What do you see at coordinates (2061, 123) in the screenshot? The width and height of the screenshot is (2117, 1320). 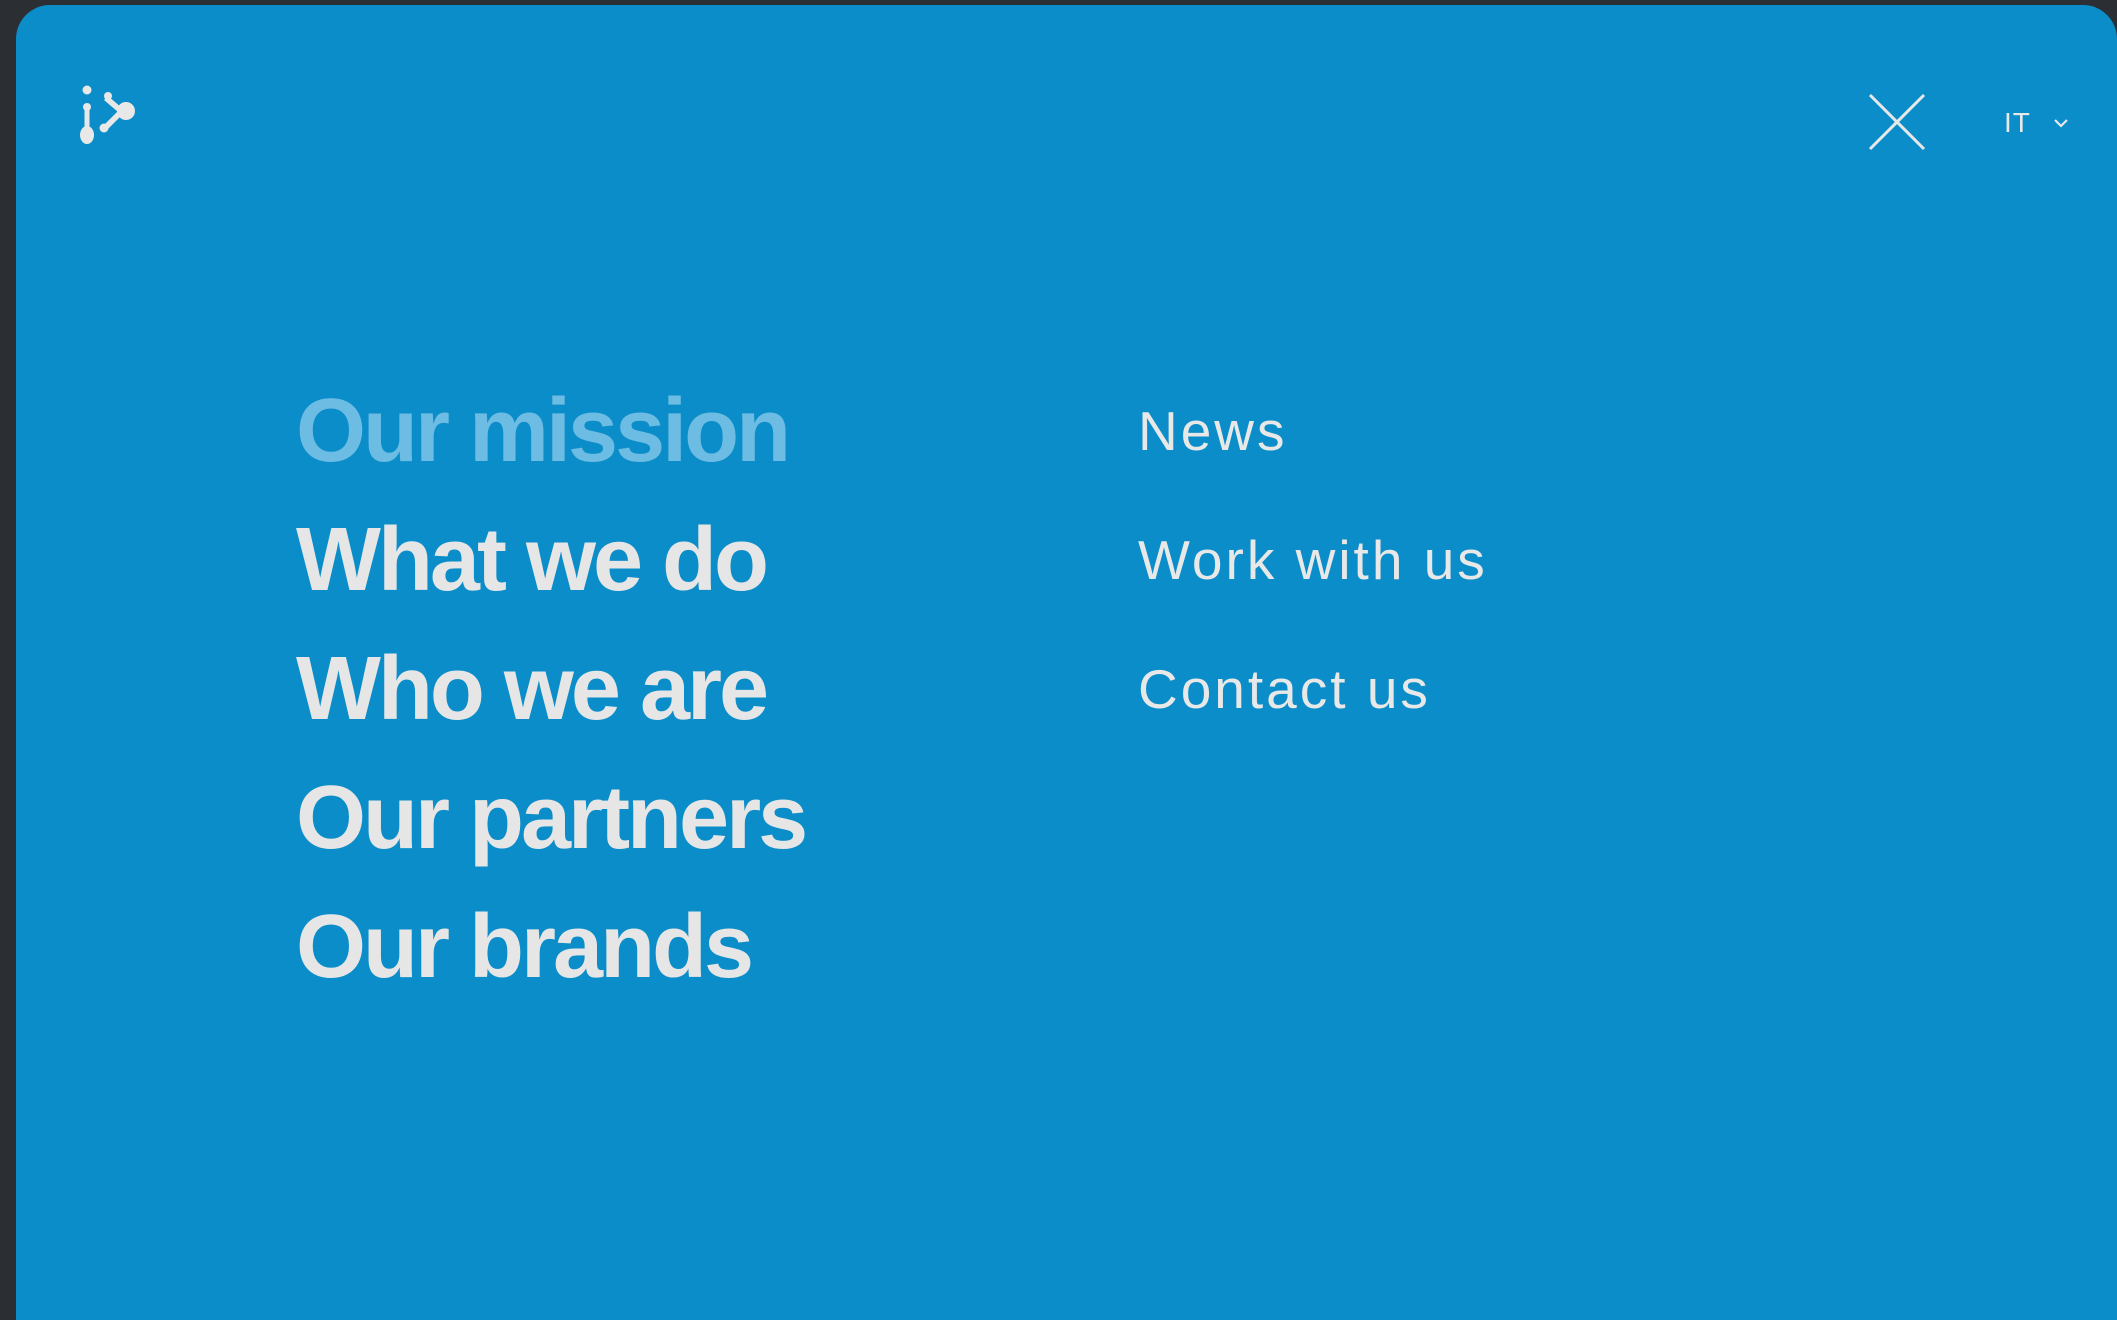 I see `chevron-down-icon` at bounding box center [2061, 123].